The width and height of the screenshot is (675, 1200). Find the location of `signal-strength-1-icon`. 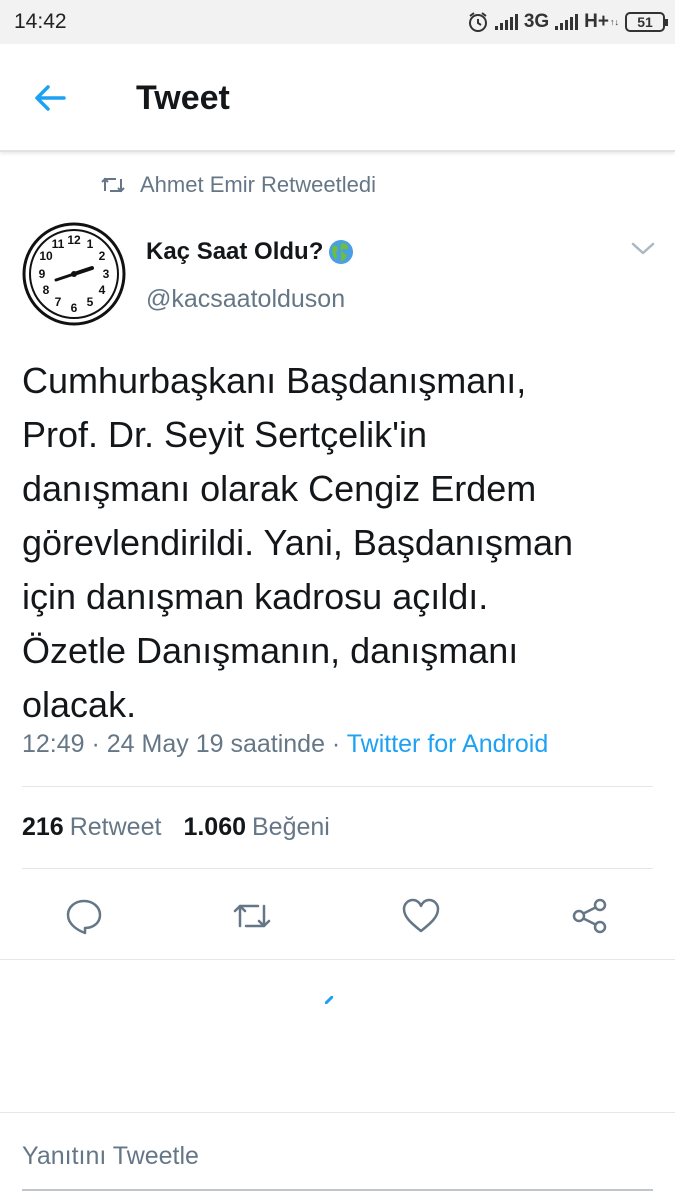

signal-strength-1-icon is located at coordinates (506, 22).